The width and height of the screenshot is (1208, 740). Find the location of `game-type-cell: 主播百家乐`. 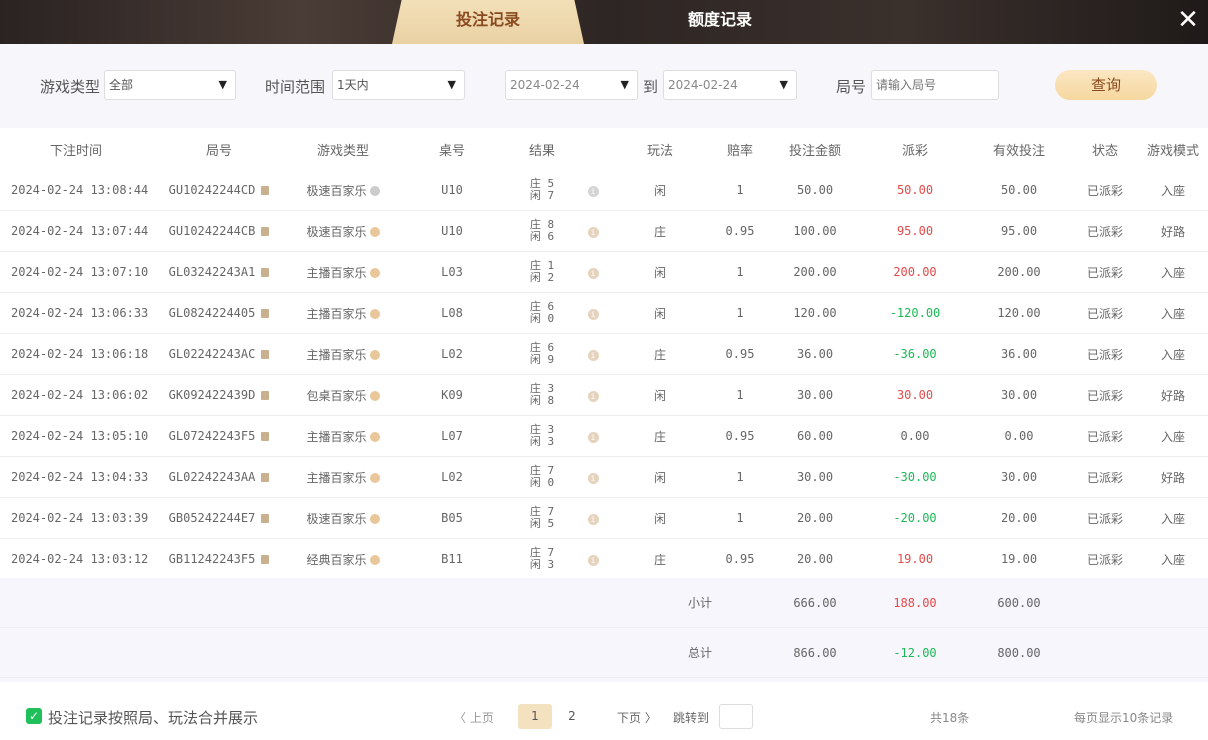

game-type-cell: 主播百家乐 is located at coordinates (343, 436).